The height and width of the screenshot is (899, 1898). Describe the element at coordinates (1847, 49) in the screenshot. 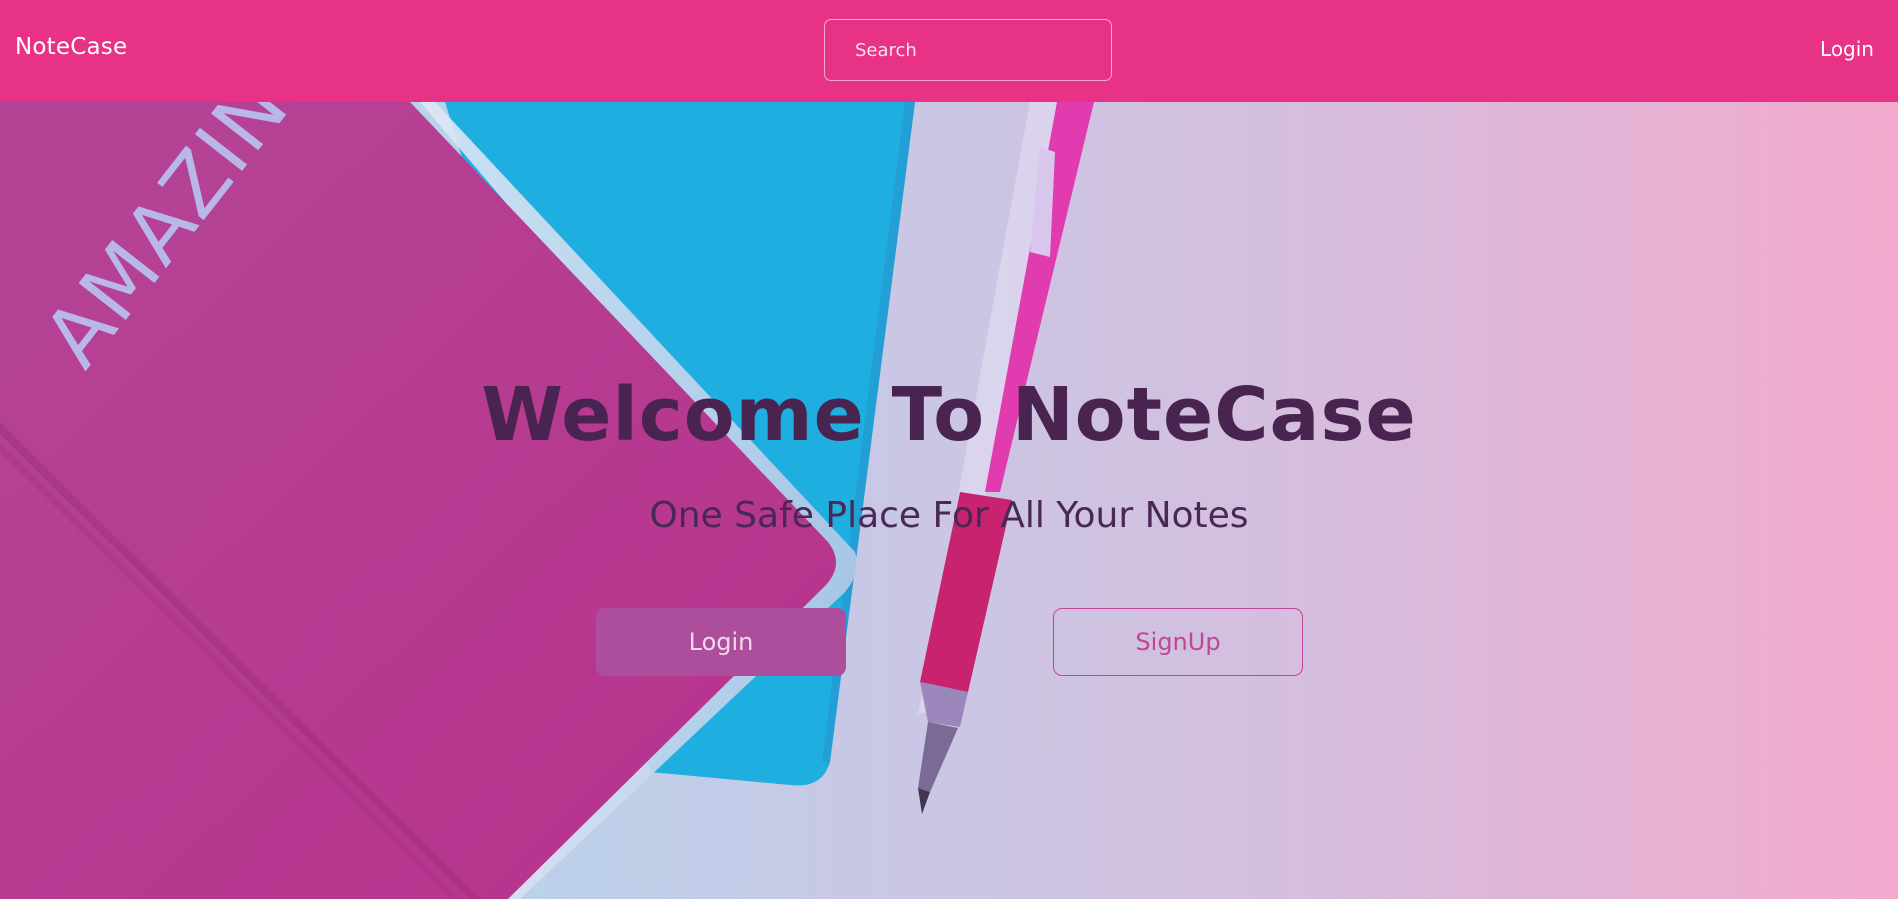

I see `nav-login-link: Login` at that location.